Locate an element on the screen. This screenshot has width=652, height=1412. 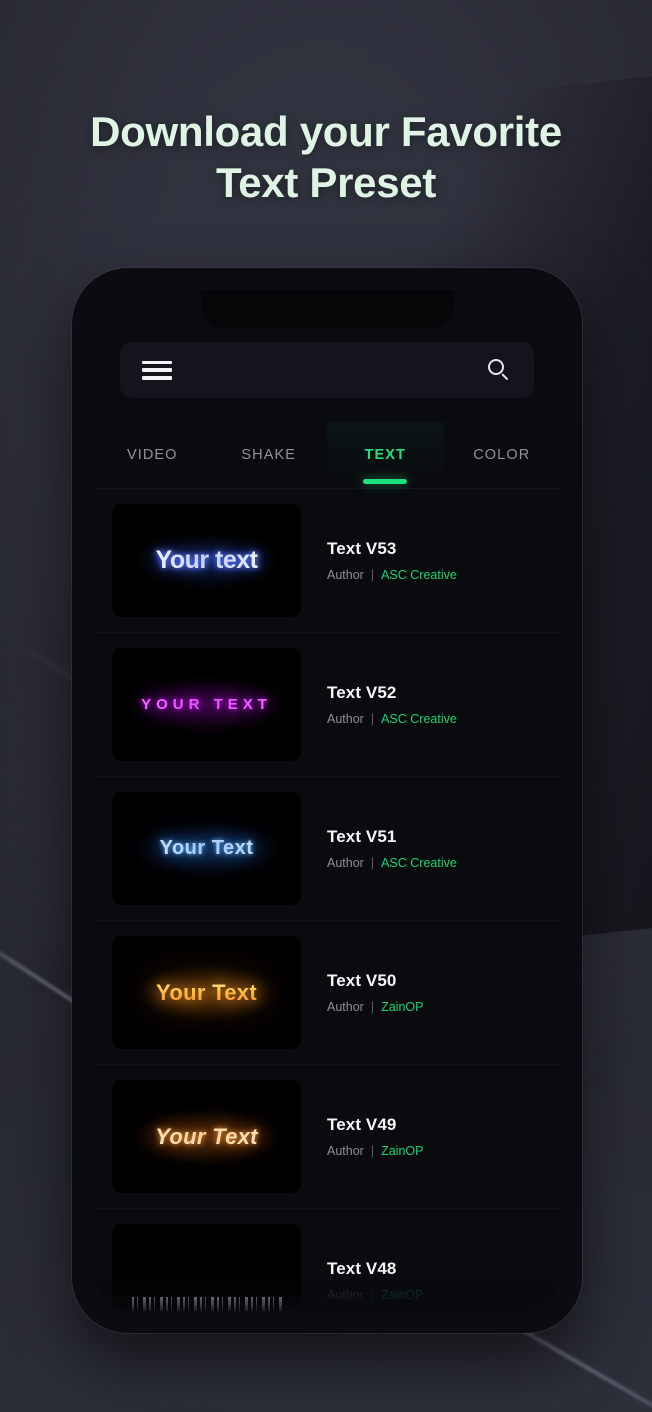
page-title: Download your Favorite Text Preset is located at coordinates (326, 157).